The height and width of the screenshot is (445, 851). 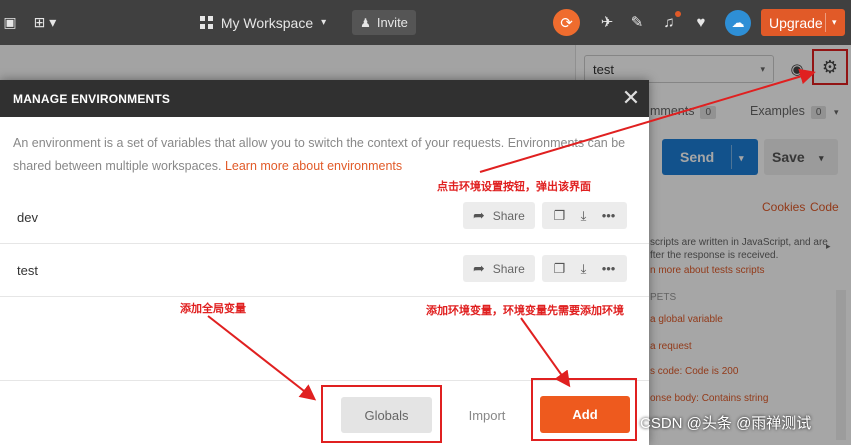 What do you see at coordinates (726, 423) in the screenshot?
I see `watermark: CSDN @头条 @雨禅测试` at bounding box center [726, 423].